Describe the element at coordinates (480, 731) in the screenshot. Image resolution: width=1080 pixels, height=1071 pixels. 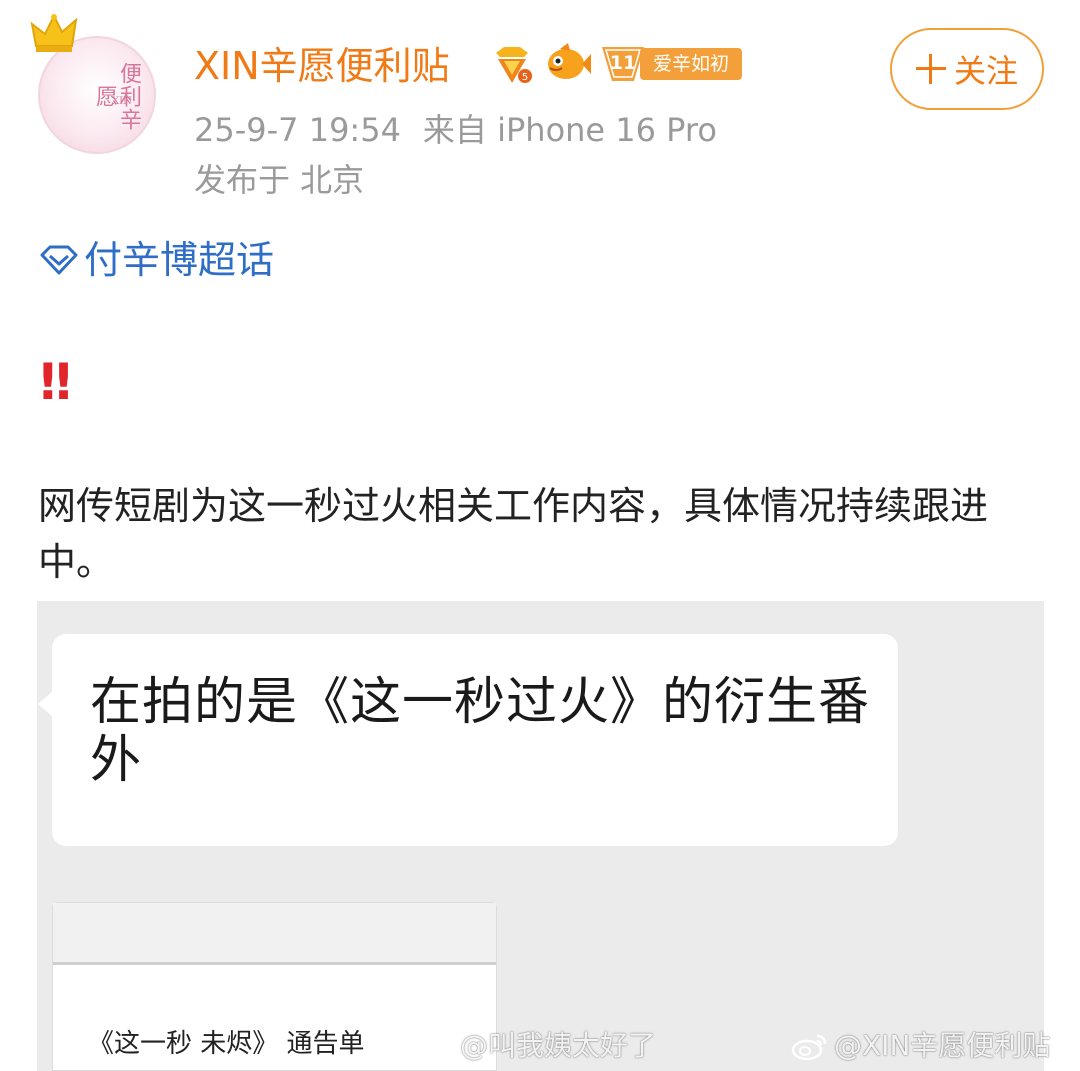
I see `chat-bubble-text: 在拍的是《这一秒过火》的衍生番外` at that location.